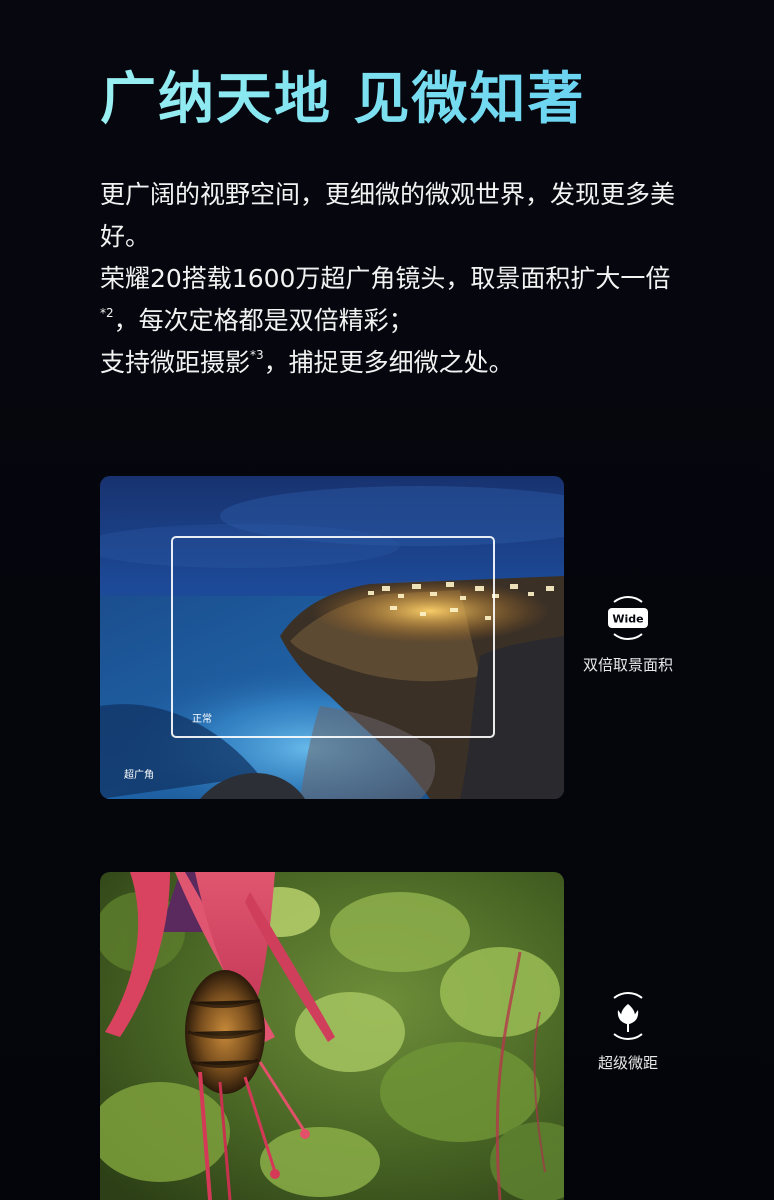  What do you see at coordinates (388, 215) in the screenshot?
I see `description-line-1: 更广阔的视野空间，更细微的微观世界，发现更多美好。` at bounding box center [388, 215].